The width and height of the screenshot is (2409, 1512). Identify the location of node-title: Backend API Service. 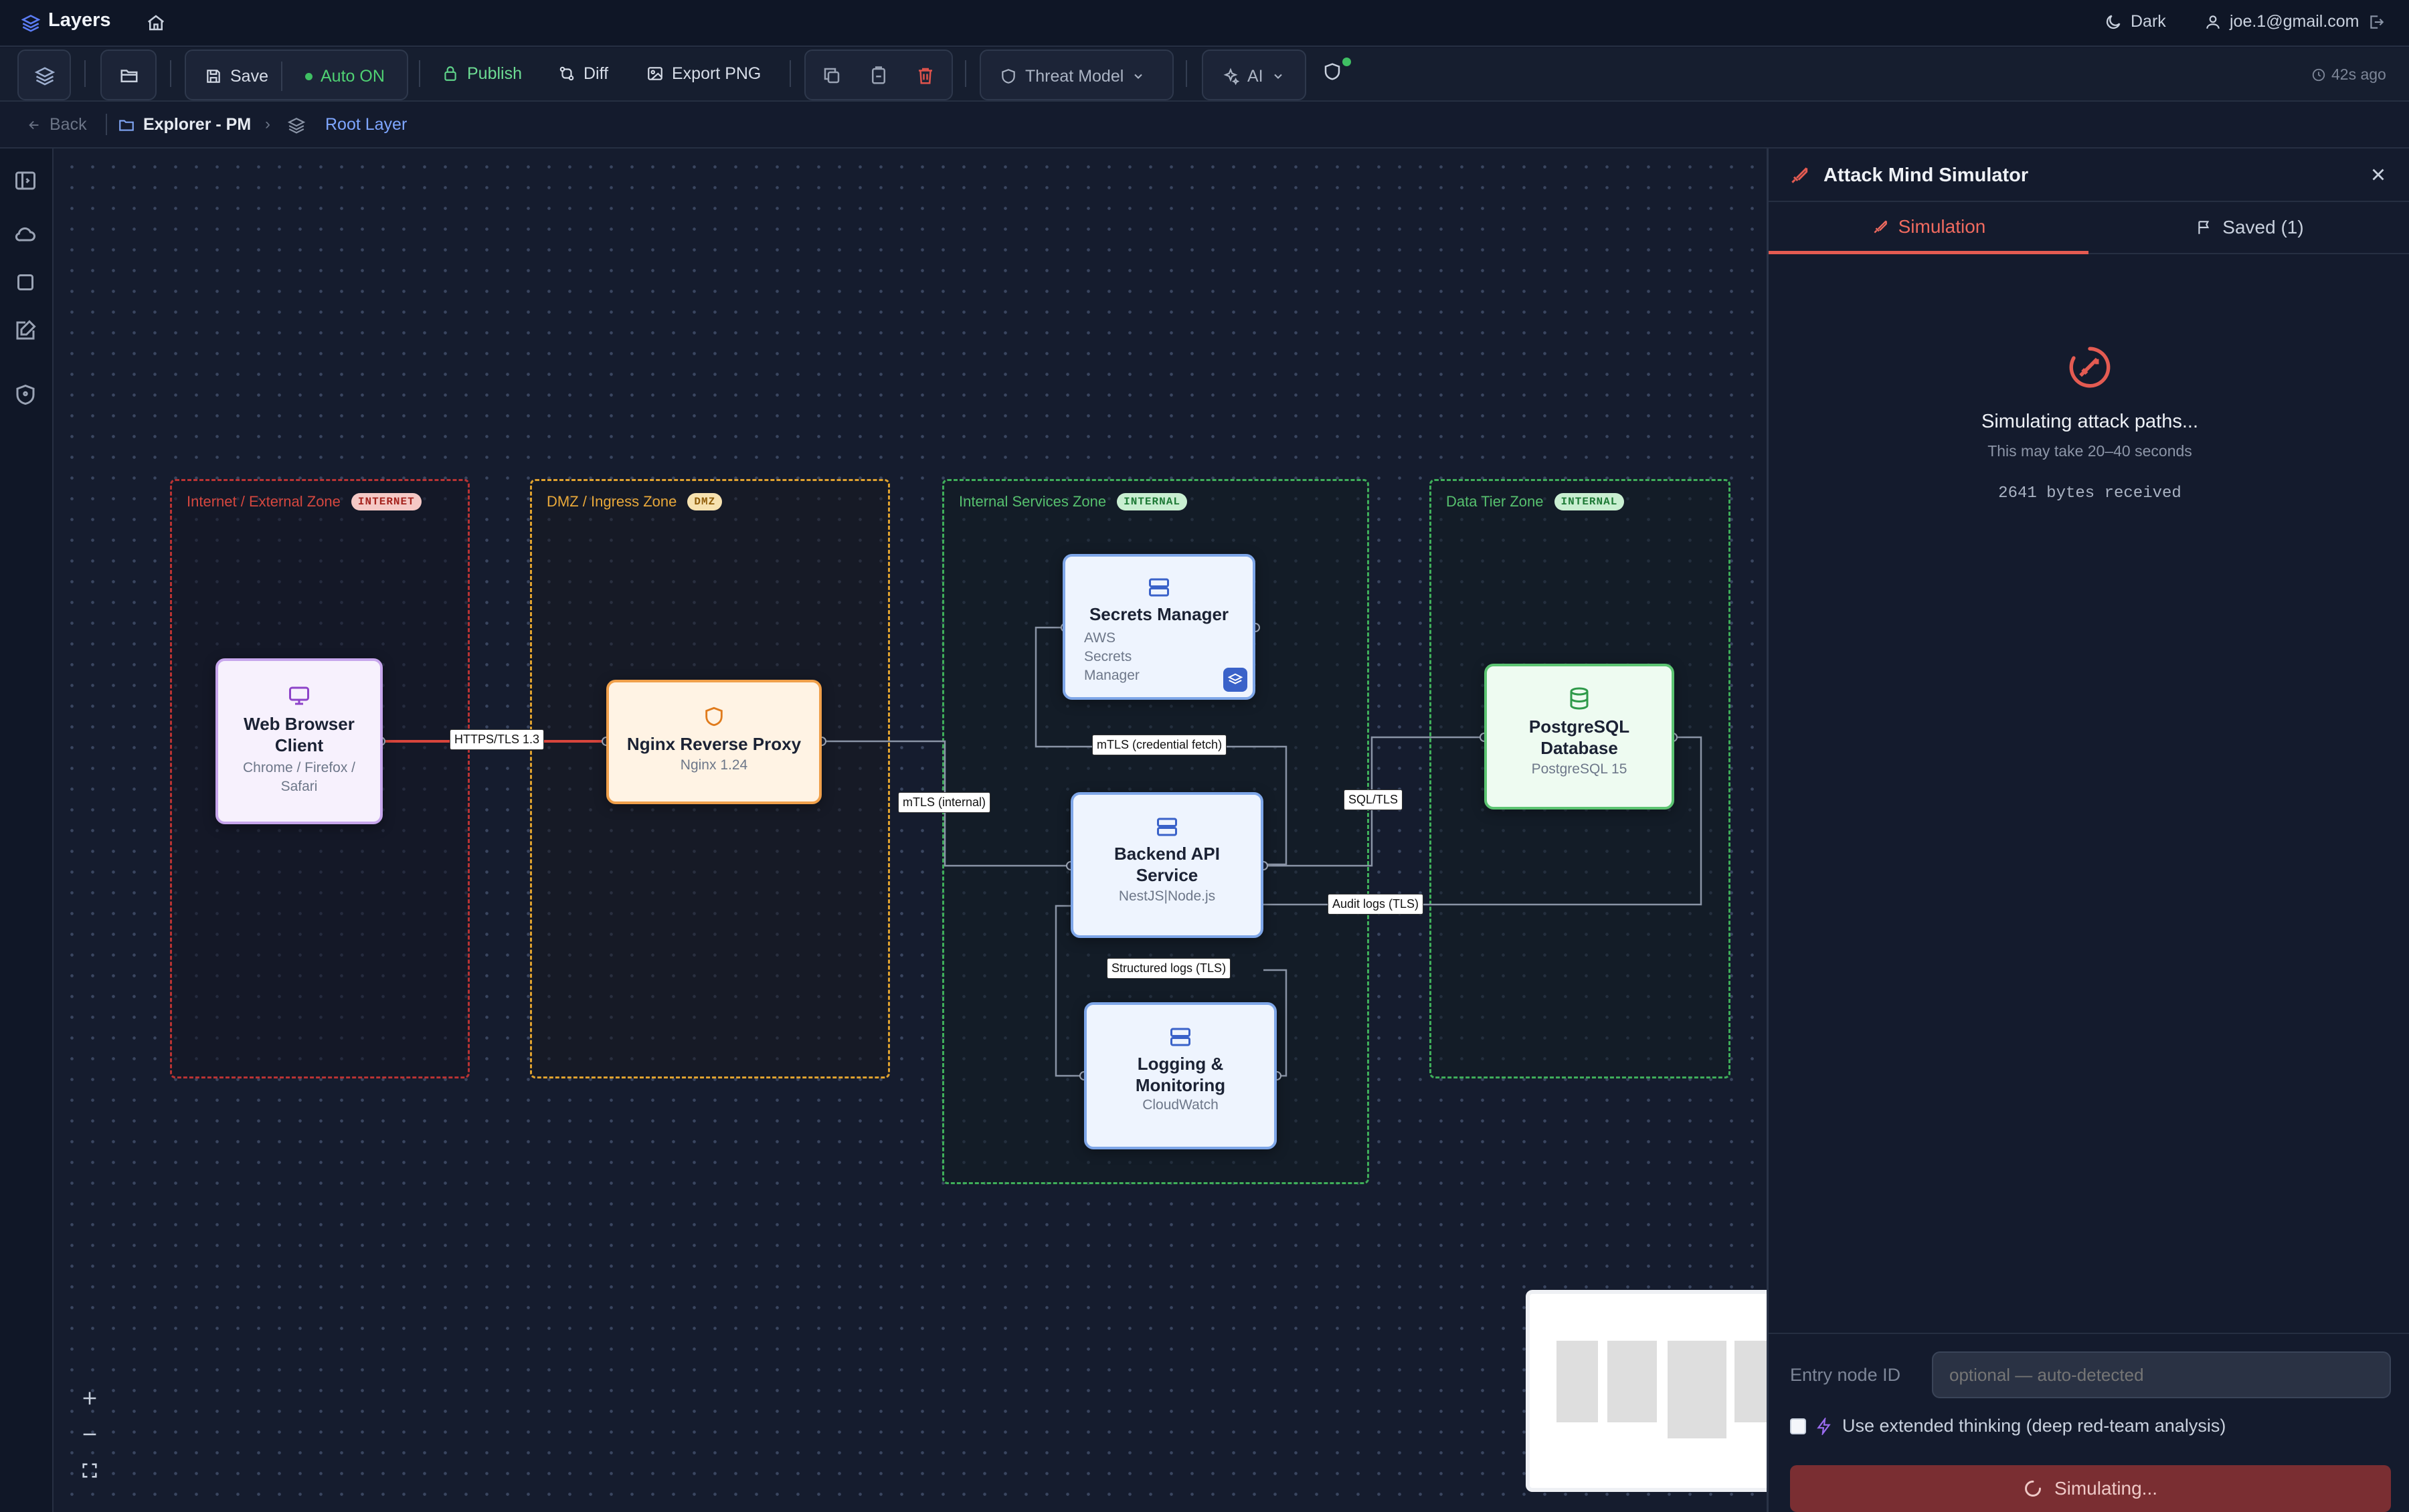
(1167, 864).